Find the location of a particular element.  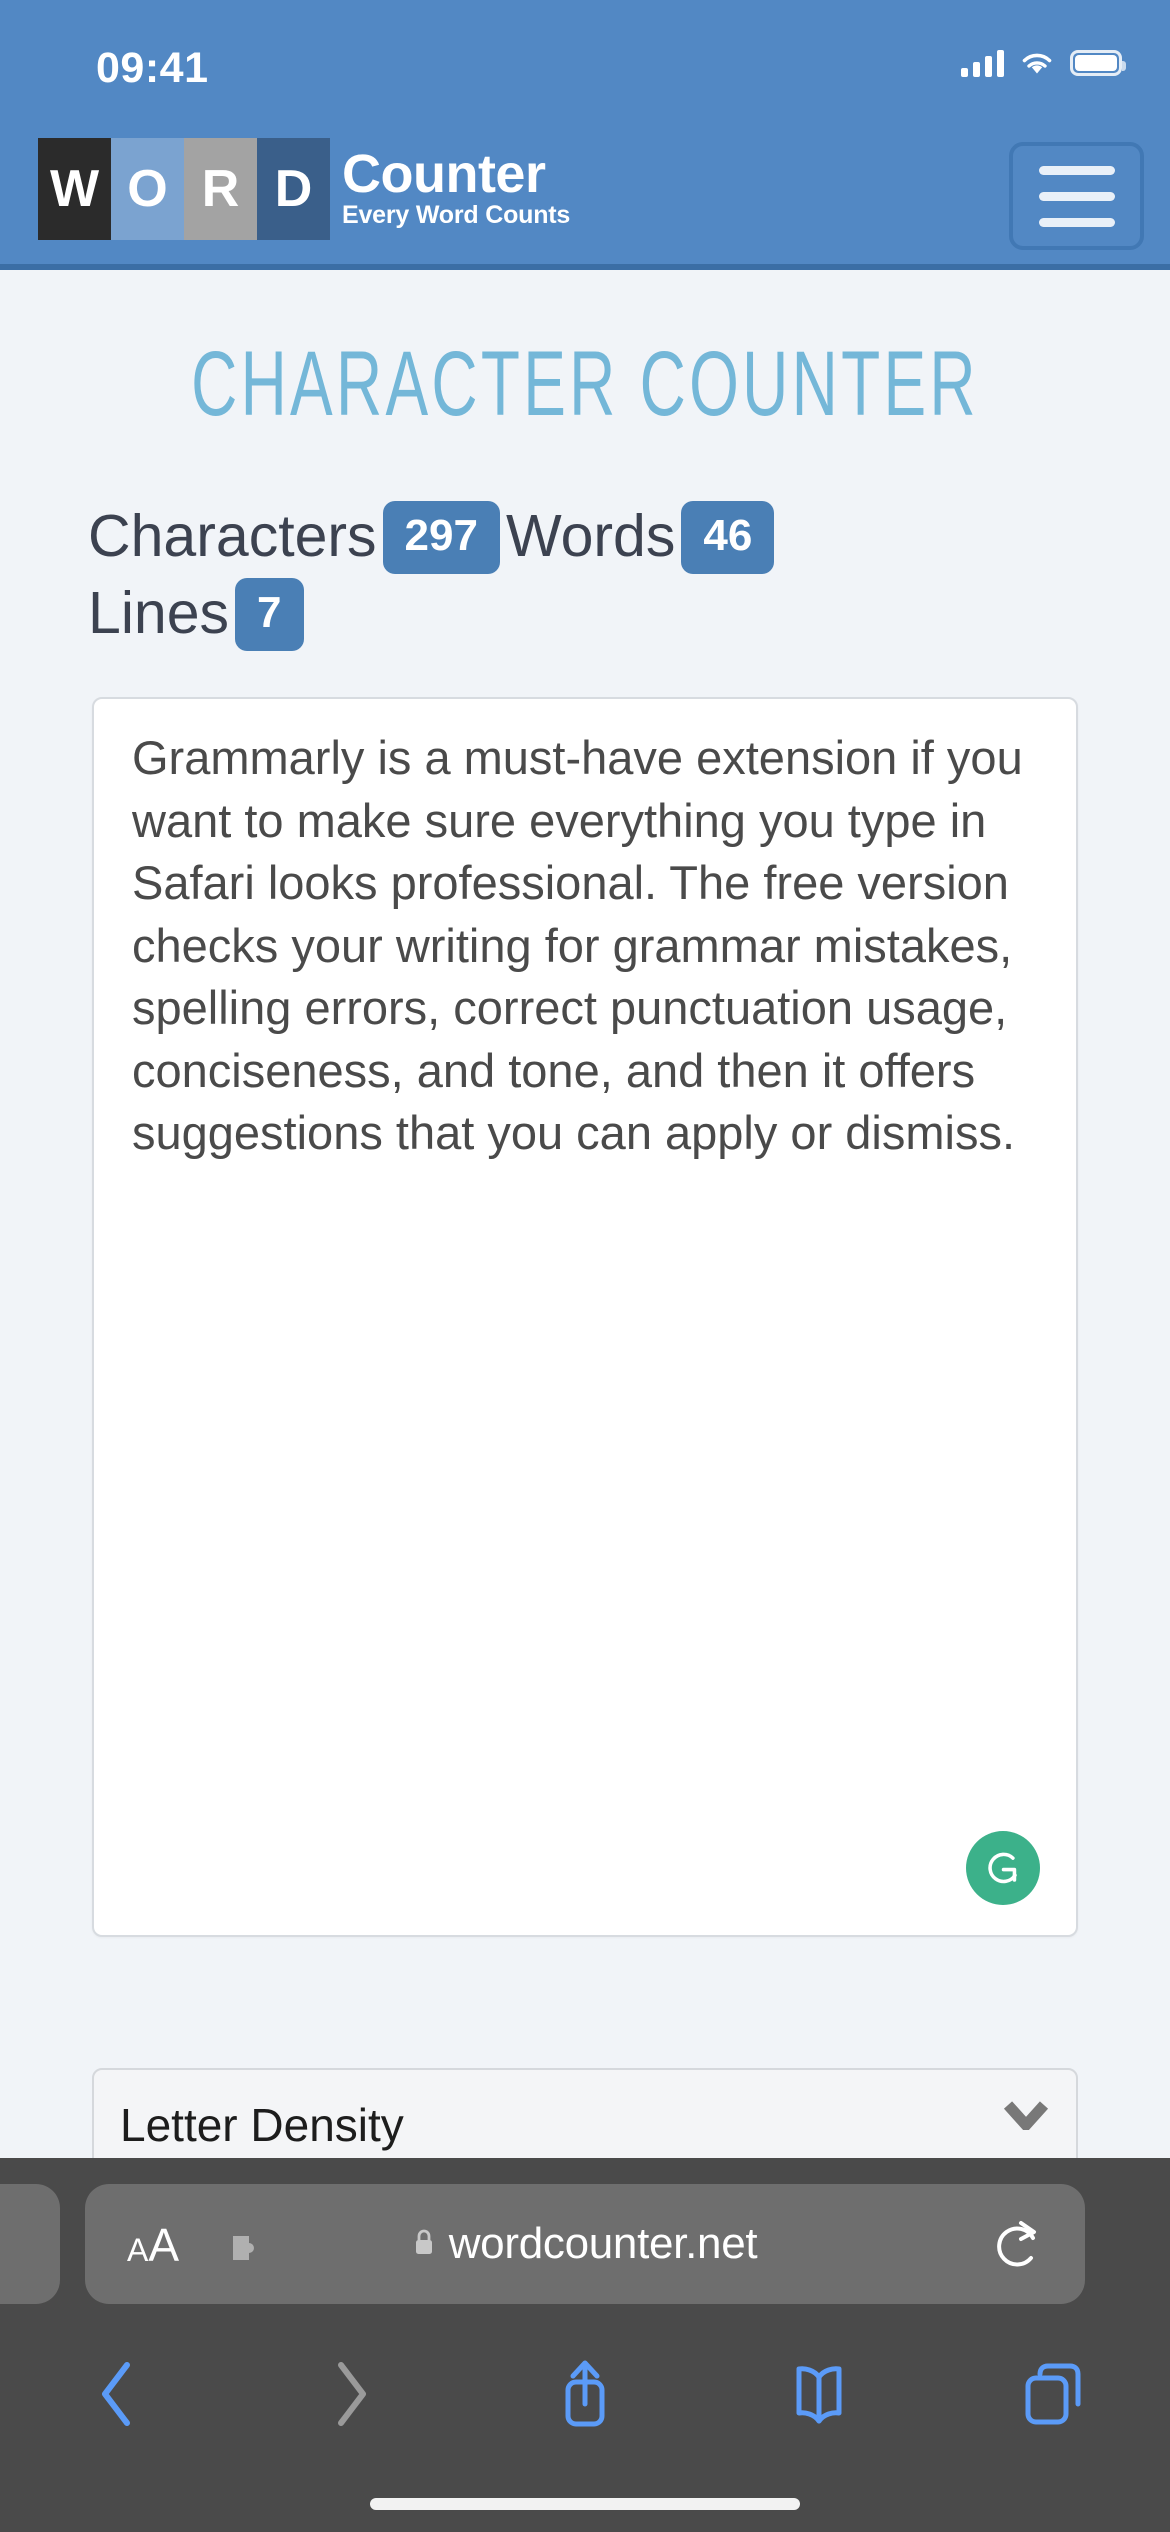

brand-tagline: Every Word Counts is located at coordinates (456, 215).